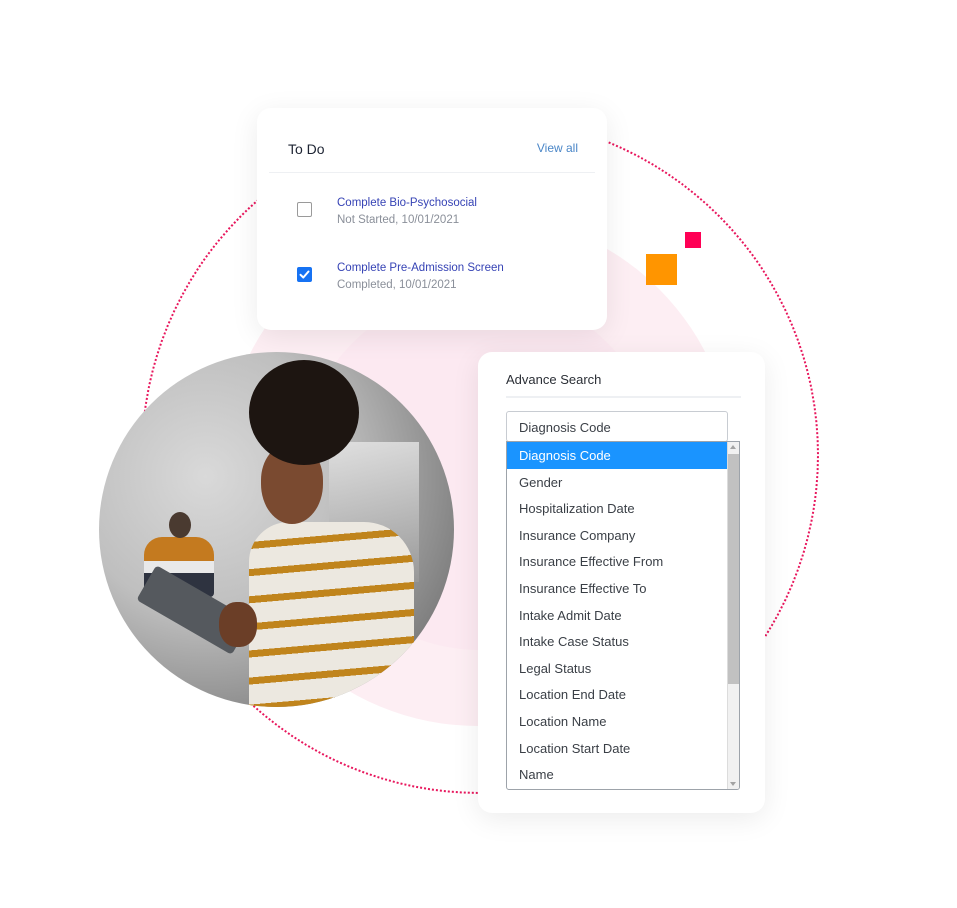 The height and width of the screenshot is (908, 957). Describe the element at coordinates (617, 721) in the screenshot. I see `dropdown-option: Location Name` at that location.